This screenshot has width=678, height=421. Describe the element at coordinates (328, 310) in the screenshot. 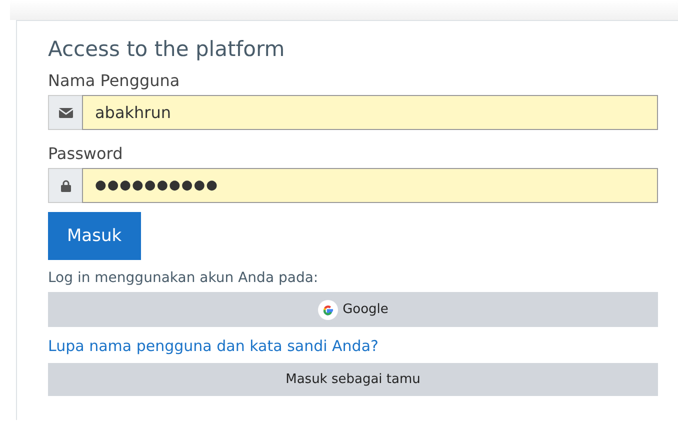

I see `google-logo-icon` at that location.